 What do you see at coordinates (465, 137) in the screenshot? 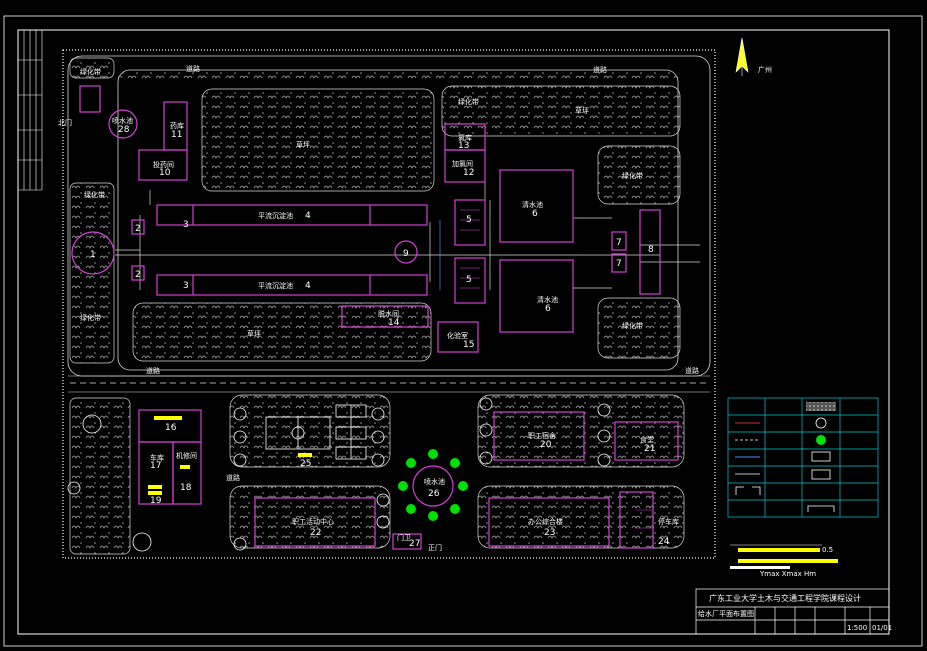
I see `unit-13-name: 氯库` at bounding box center [465, 137].